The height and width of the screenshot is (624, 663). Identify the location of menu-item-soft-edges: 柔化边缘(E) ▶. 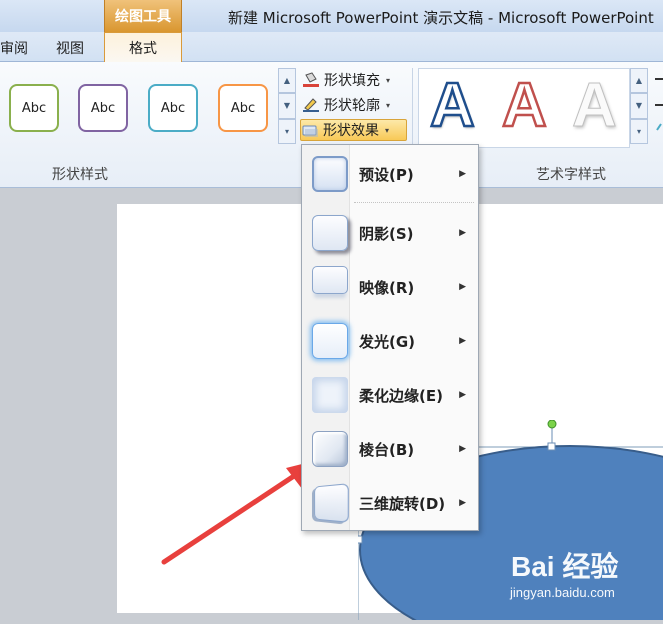
(390, 395).